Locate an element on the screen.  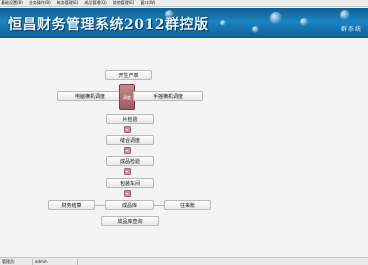
menu-business-ops: 业务操作(B) is located at coordinates (40, 3).